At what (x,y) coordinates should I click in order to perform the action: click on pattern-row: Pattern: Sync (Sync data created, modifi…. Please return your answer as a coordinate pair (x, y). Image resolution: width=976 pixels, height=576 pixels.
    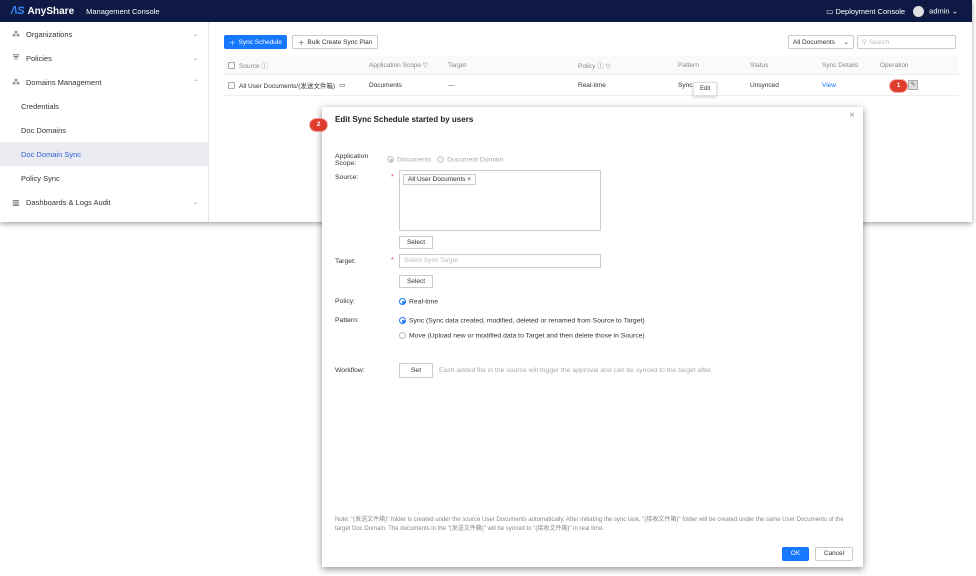
    Looking at the image, I should click on (490, 321).